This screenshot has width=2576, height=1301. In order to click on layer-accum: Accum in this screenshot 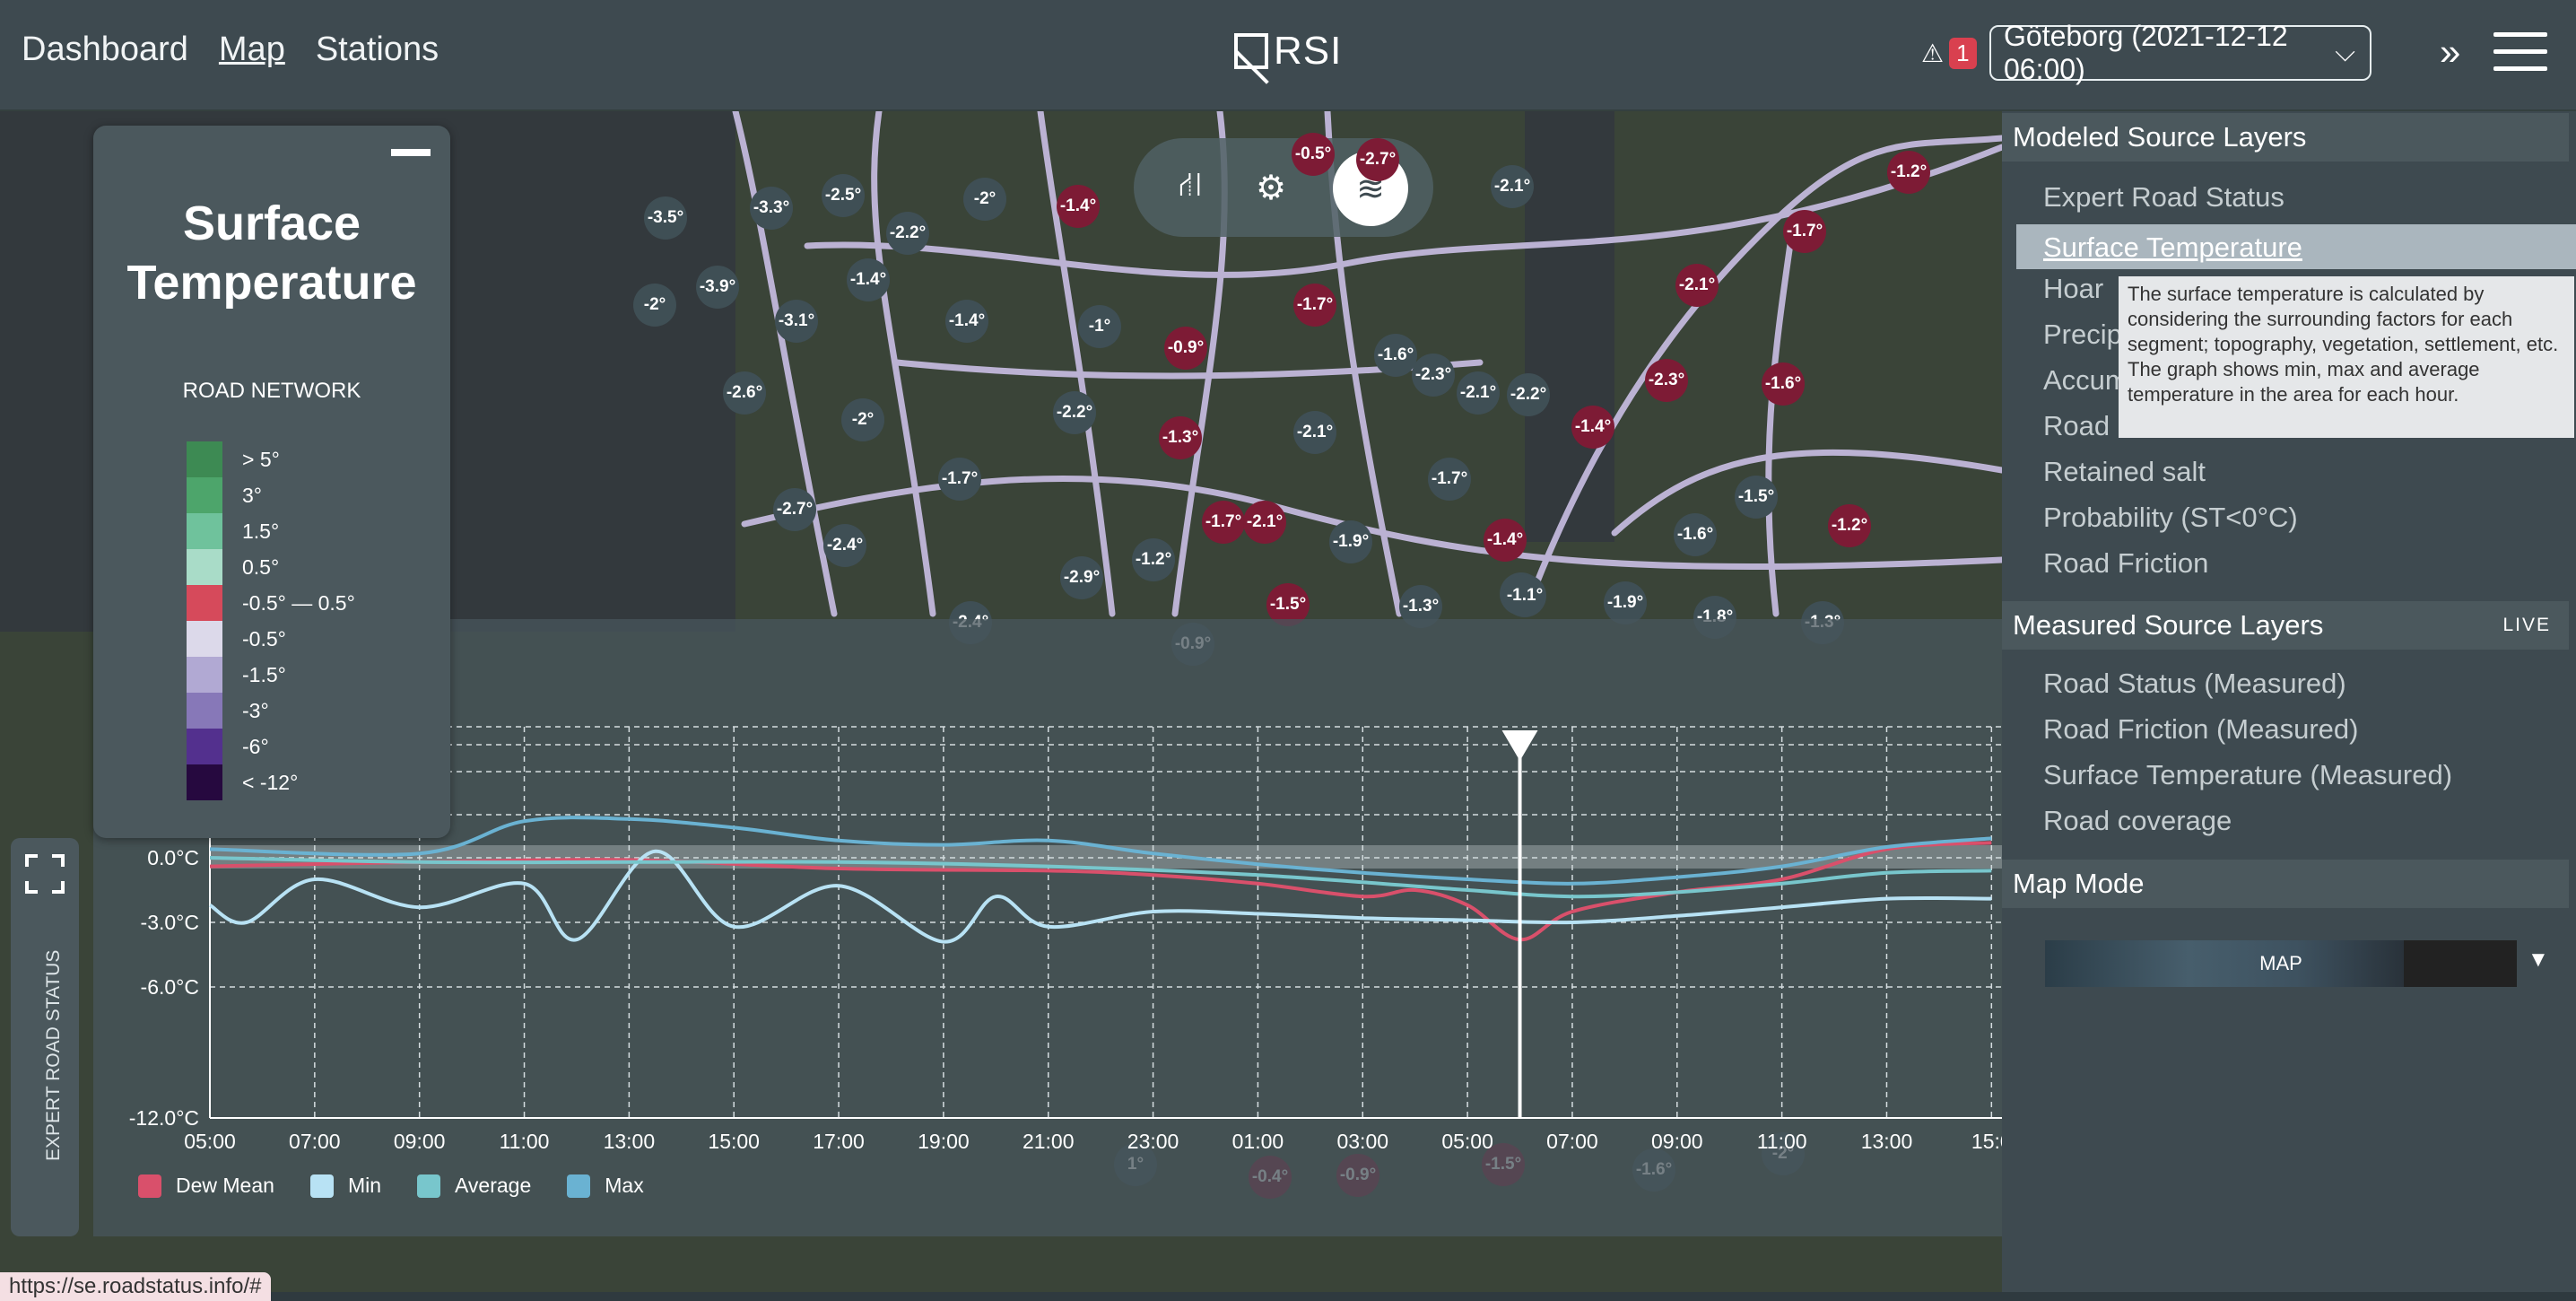, I will do `click(2085, 380)`.